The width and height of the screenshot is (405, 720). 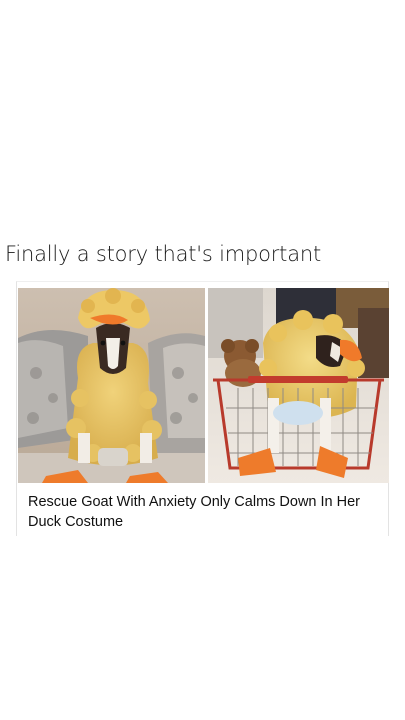 I want to click on post-caption: Finally a story that's important, so click(x=163, y=254).